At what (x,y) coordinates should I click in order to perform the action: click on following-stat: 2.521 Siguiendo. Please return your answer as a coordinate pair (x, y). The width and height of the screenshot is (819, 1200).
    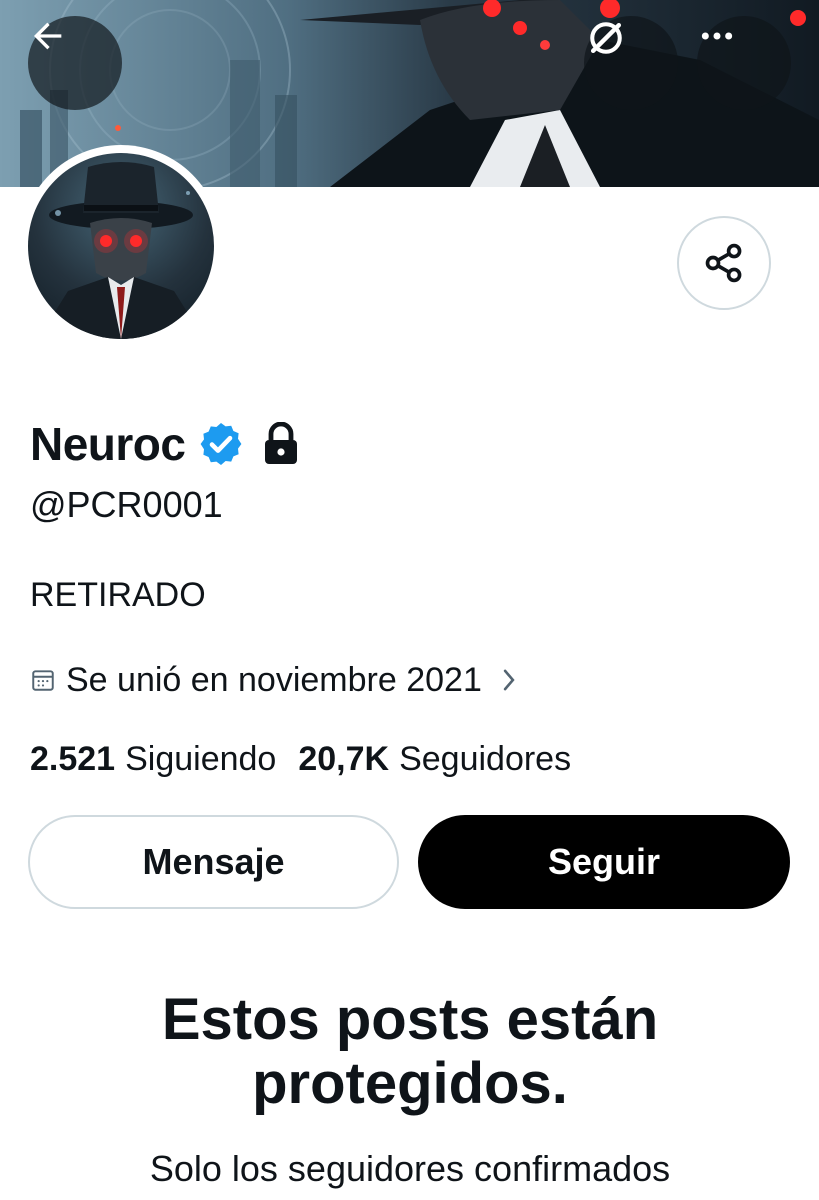
    Looking at the image, I should click on (153, 759).